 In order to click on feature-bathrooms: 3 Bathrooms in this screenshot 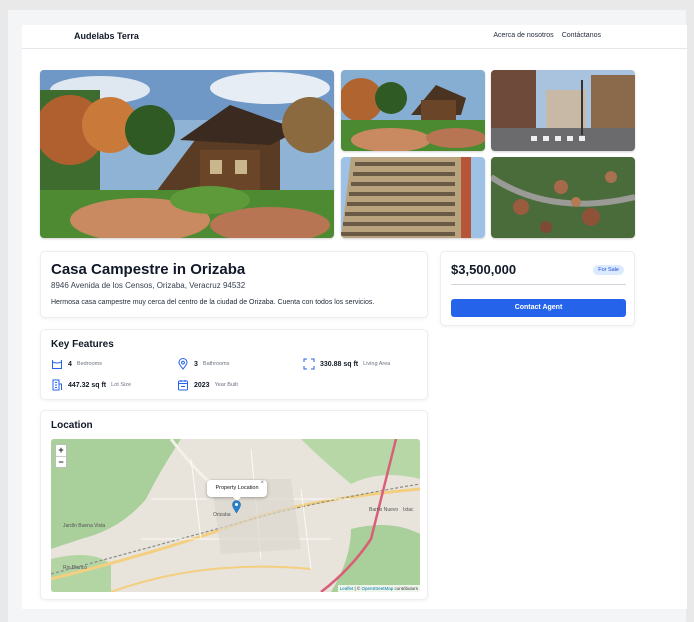, I will do `click(203, 364)`.